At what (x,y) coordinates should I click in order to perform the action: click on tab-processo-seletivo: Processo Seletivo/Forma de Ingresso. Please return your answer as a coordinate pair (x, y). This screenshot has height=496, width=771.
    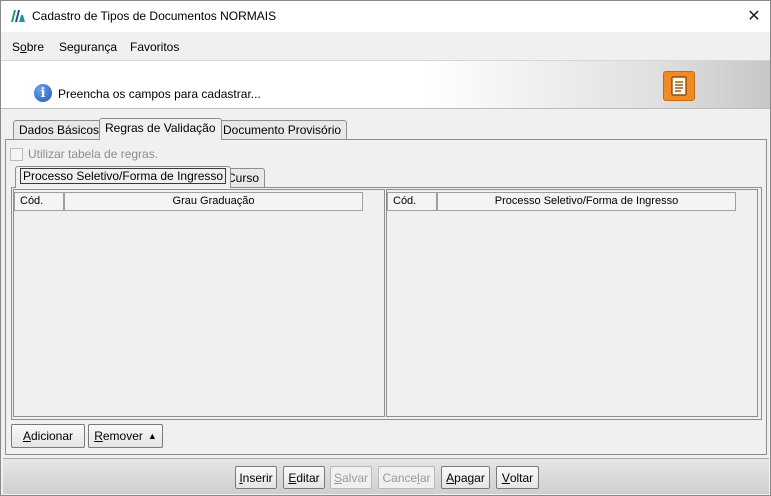
    Looking at the image, I should click on (123, 177).